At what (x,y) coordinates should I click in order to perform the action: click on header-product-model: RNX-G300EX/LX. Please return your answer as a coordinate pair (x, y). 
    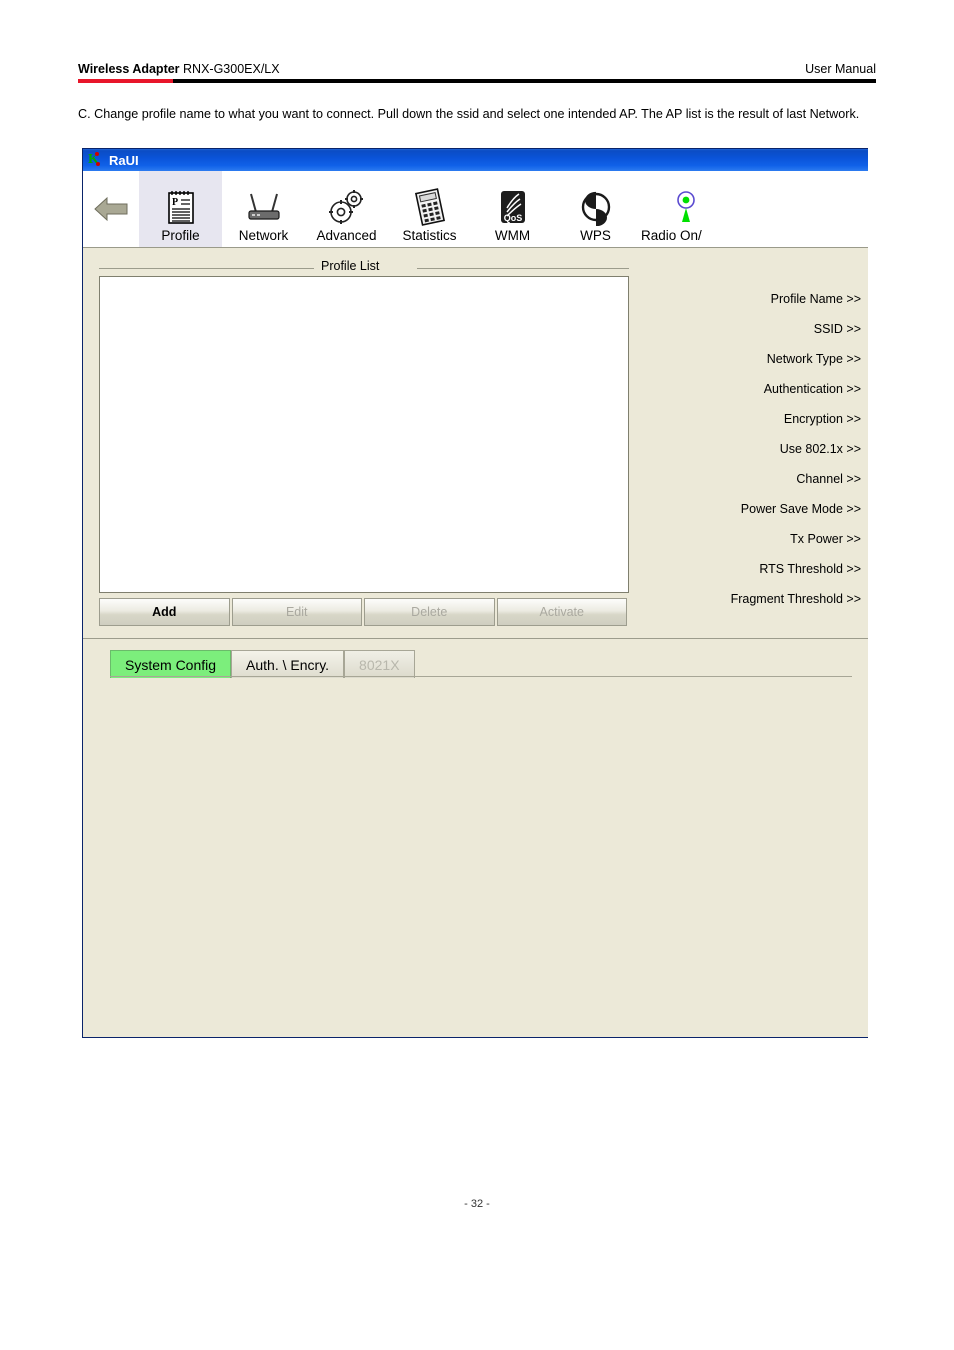
    Looking at the image, I should click on (229, 69).